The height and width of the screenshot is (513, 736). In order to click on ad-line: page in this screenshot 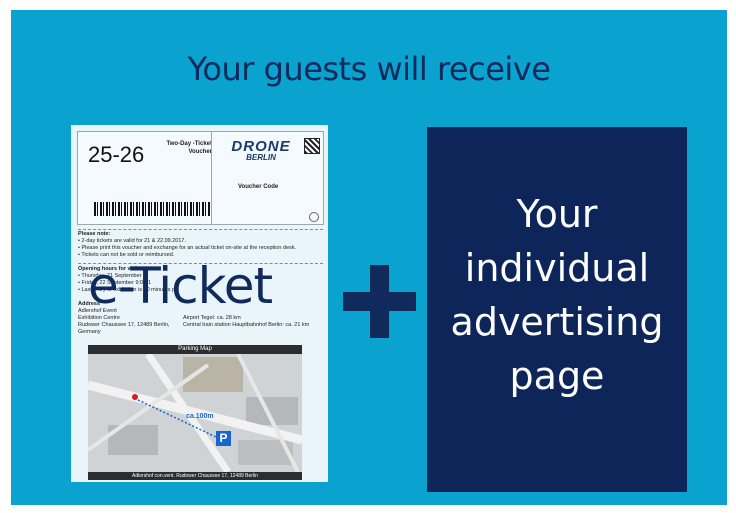, I will do `click(557, 376)`.